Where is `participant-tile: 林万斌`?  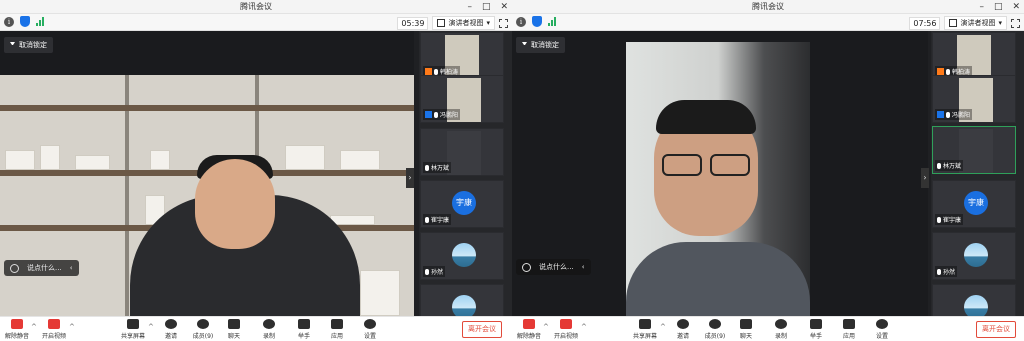
participant-tile: 林万斌 is located at coordinates (462, 152).